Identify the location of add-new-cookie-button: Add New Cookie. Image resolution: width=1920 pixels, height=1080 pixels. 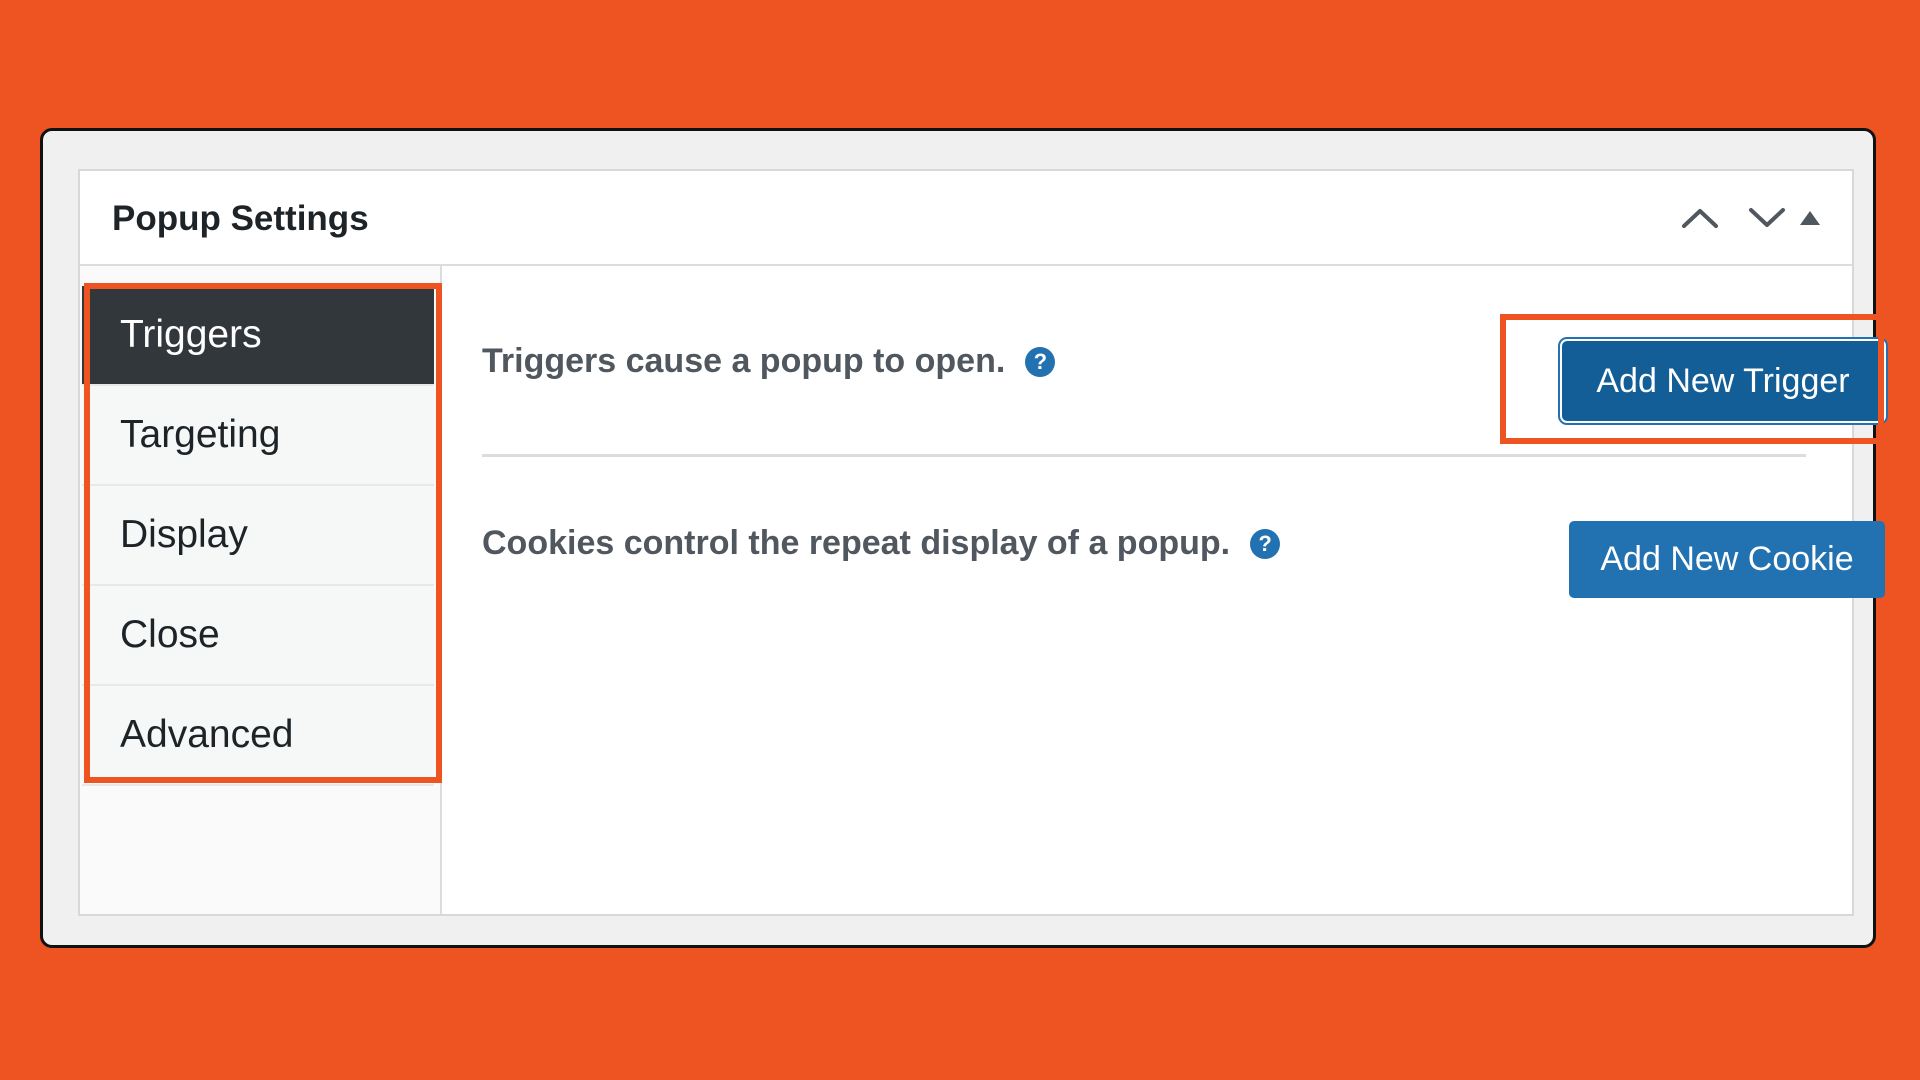
(1727, 559).